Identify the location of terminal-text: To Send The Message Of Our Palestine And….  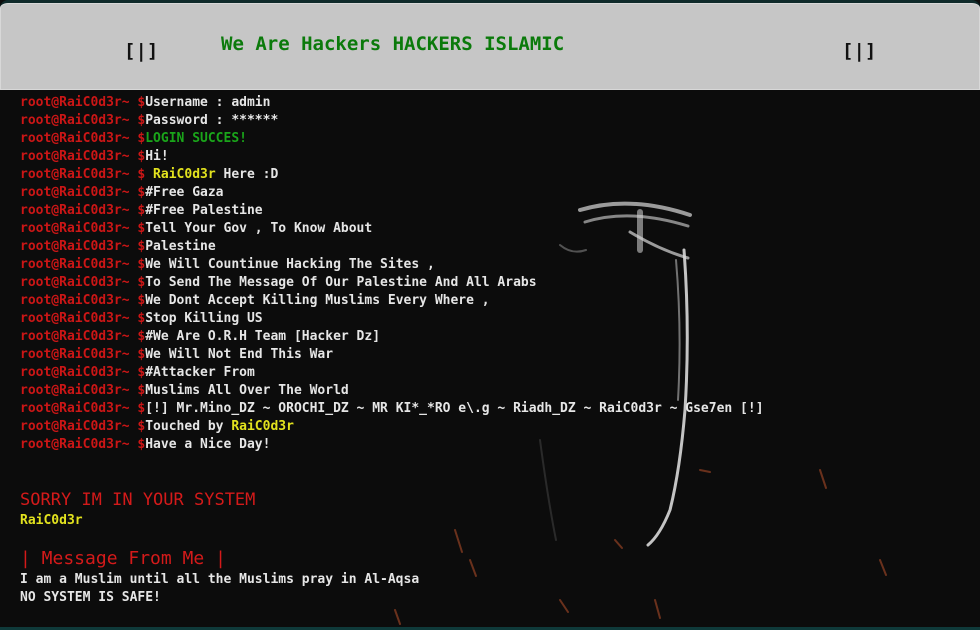
(341, 282).